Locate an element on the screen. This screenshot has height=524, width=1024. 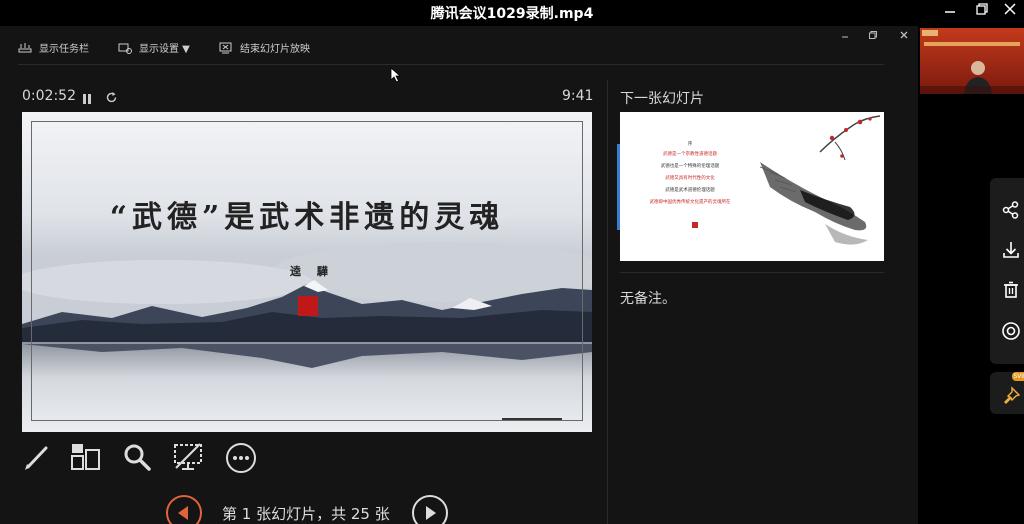
pause-icon is located at coordinates (87, 99).